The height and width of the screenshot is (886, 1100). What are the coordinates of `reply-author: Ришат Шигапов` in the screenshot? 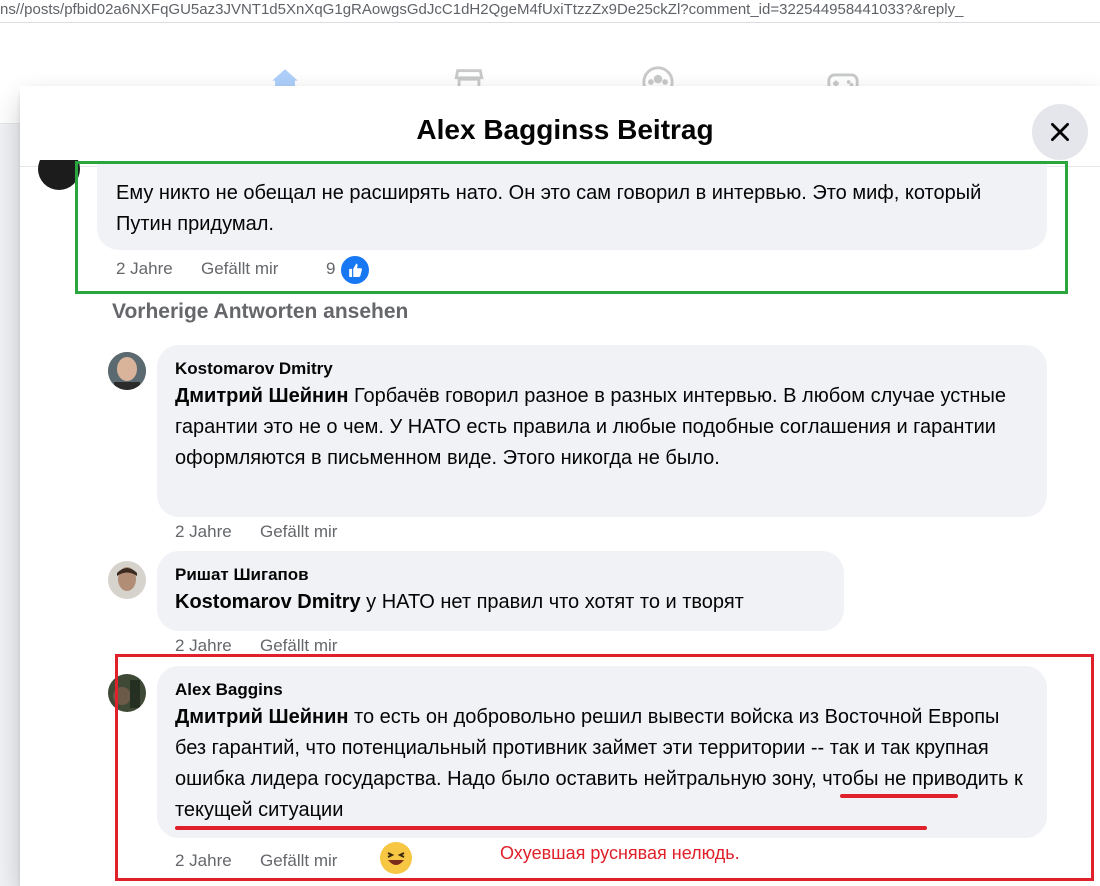 It's located at (242, 575).